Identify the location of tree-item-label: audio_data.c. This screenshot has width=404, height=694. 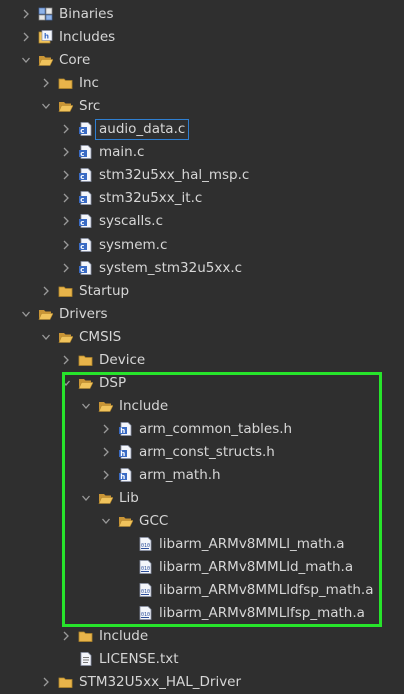
(142, 130).